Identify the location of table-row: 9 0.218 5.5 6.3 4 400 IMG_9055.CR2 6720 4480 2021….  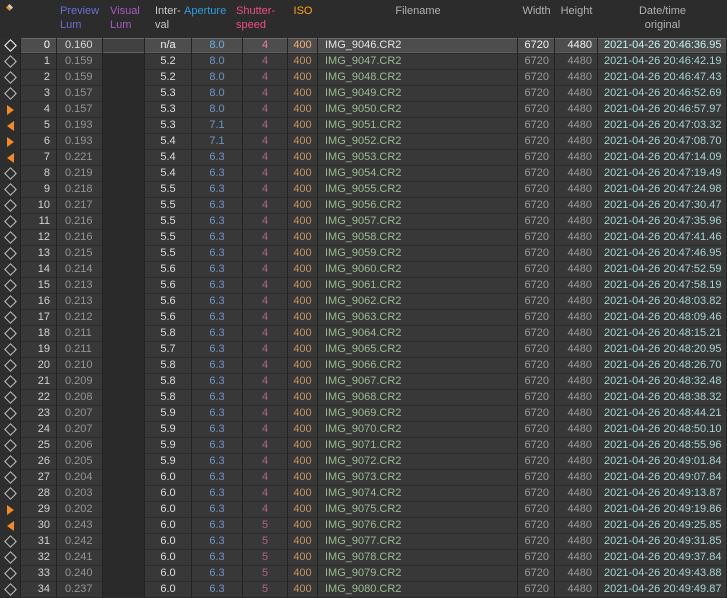
(363, 190).